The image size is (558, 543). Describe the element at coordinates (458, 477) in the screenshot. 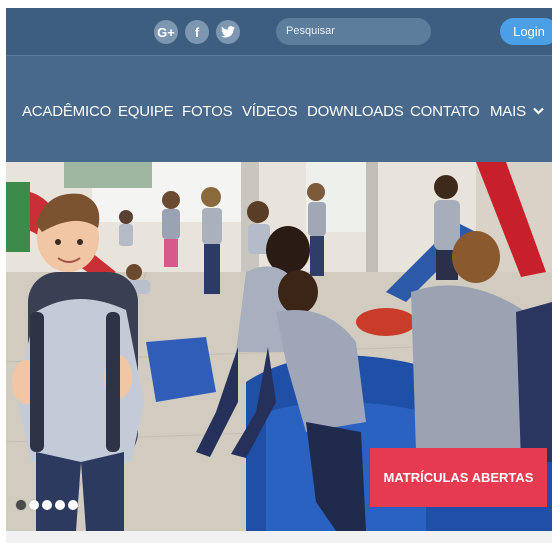

I see `enrollment-cta-button: MATRÍCULAS ABERTAS` at that location.